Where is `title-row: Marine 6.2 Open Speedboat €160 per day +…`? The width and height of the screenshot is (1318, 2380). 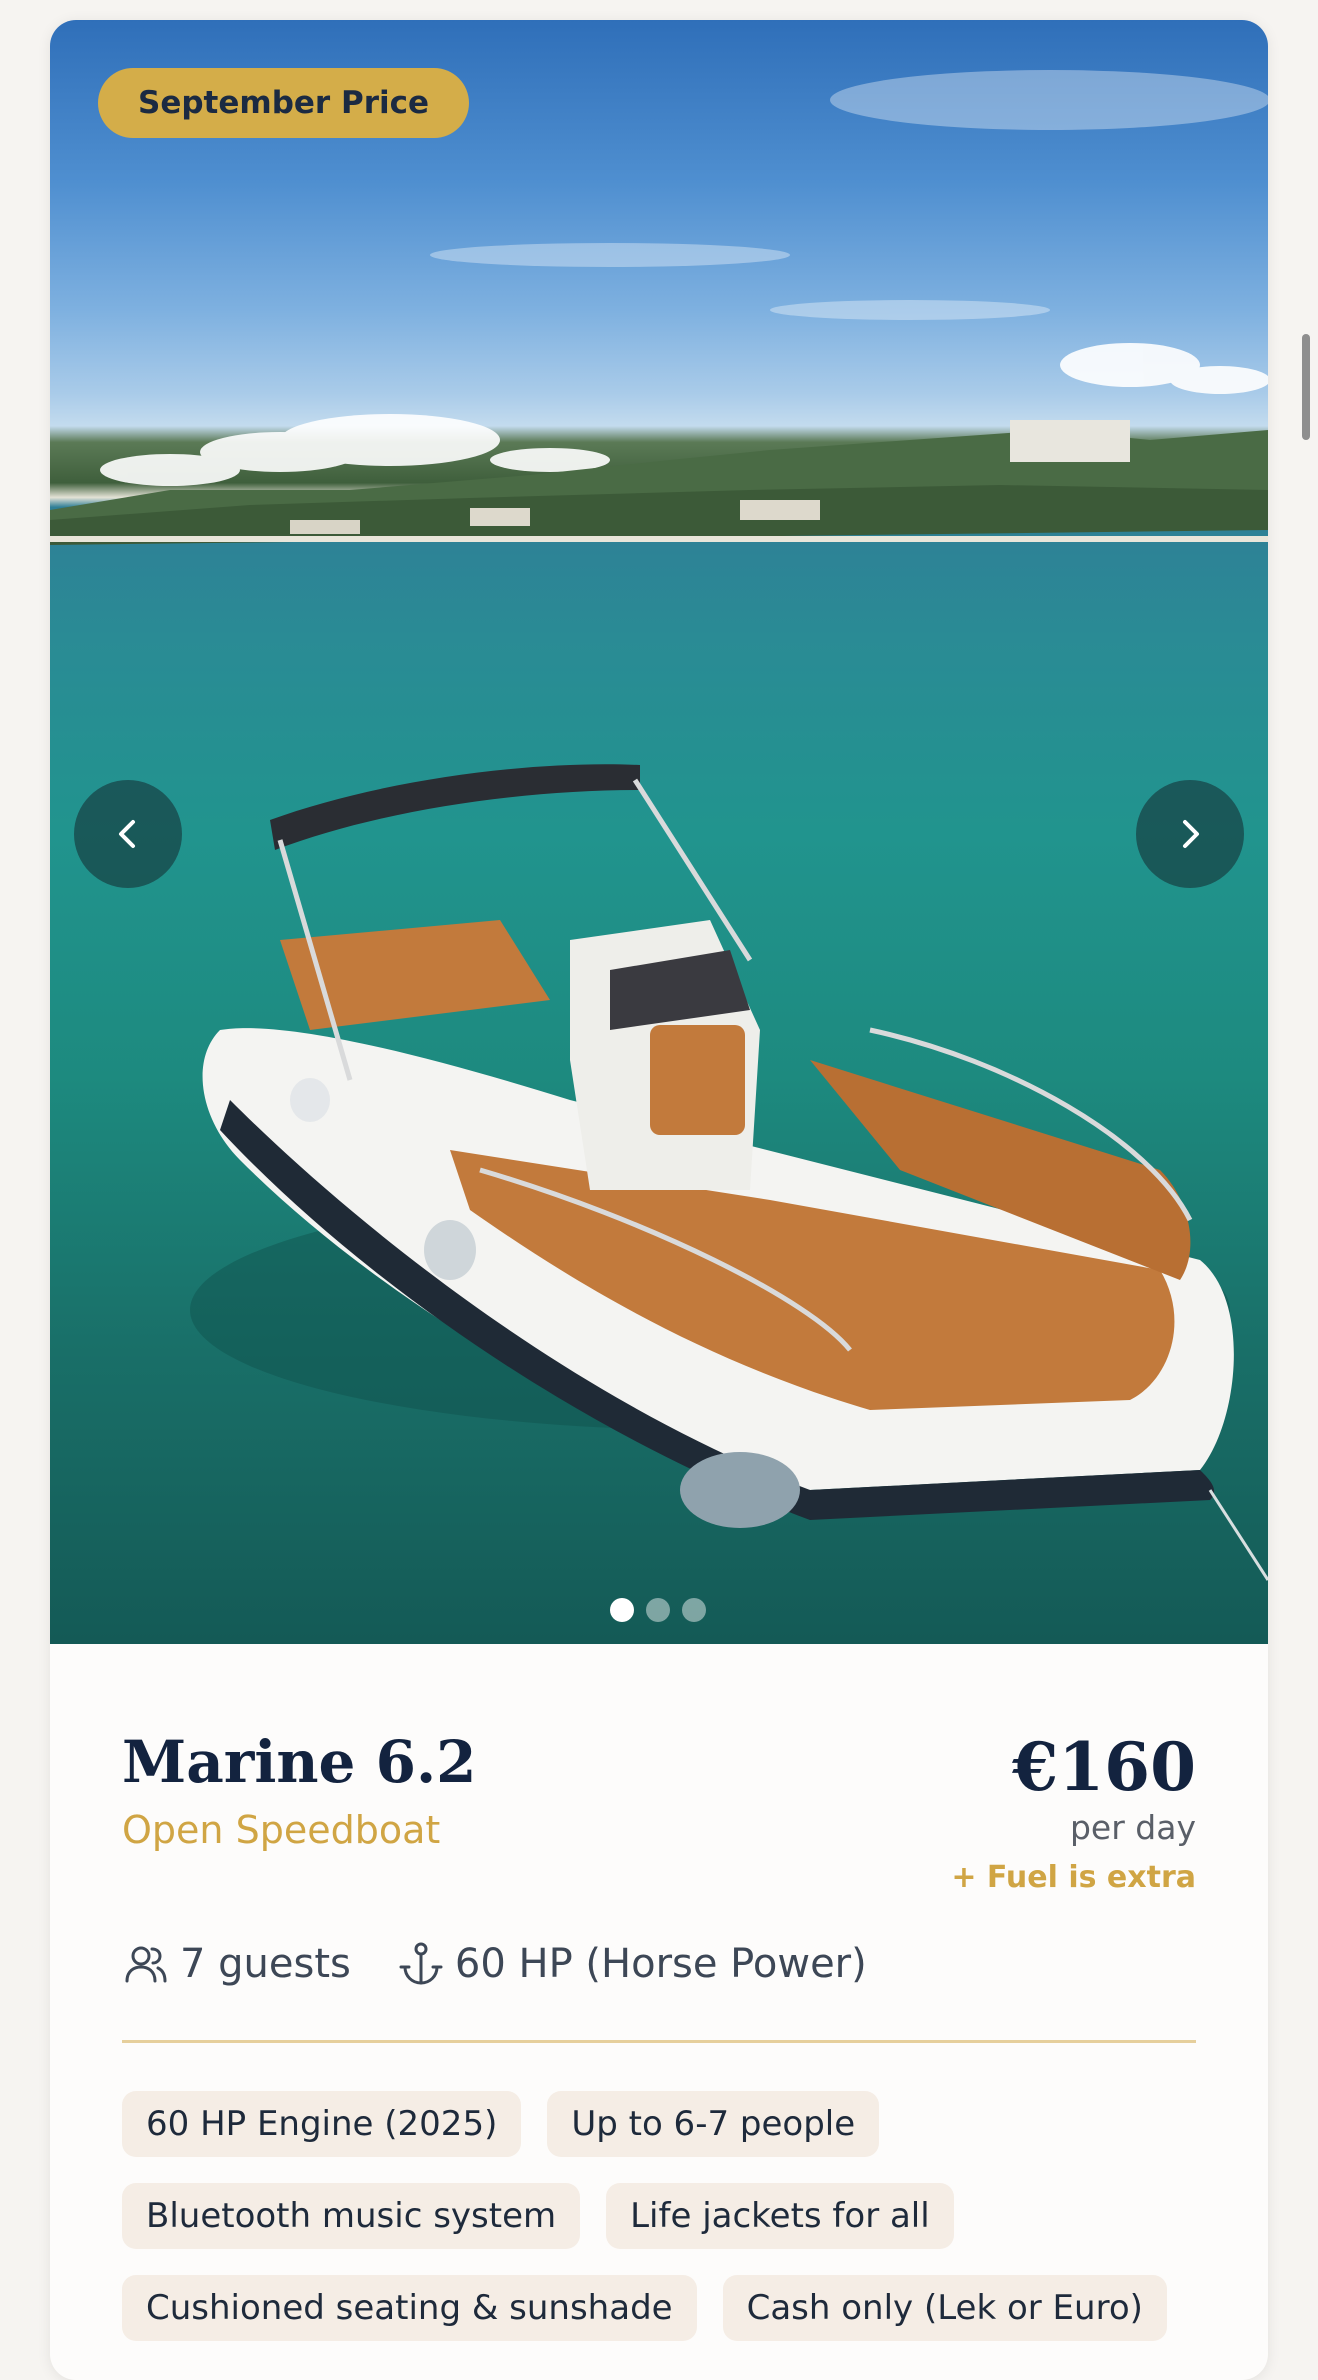 title-row: Marine 6.2 Open Speedboat €160 per day +… is located at coordinates (659, 1813).